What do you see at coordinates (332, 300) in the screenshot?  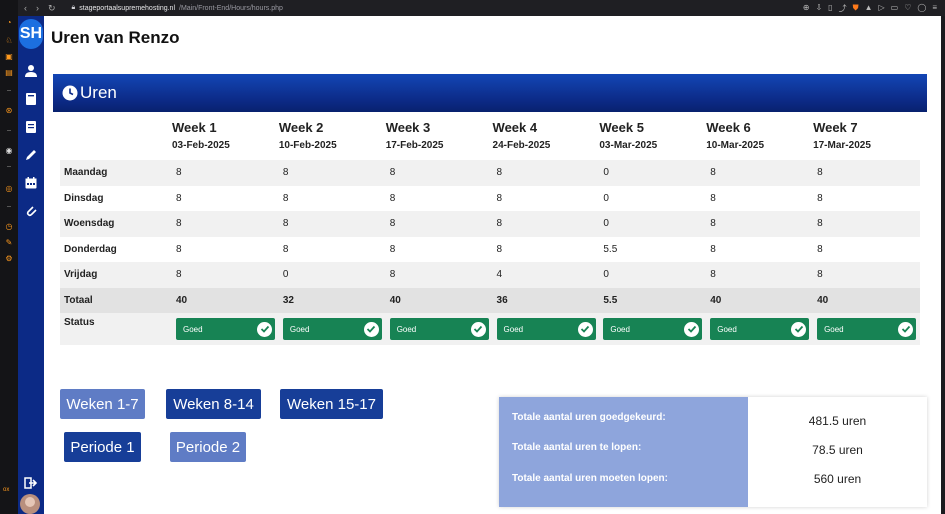 I see `total-cell: 32` at bounding box center [332, 300].